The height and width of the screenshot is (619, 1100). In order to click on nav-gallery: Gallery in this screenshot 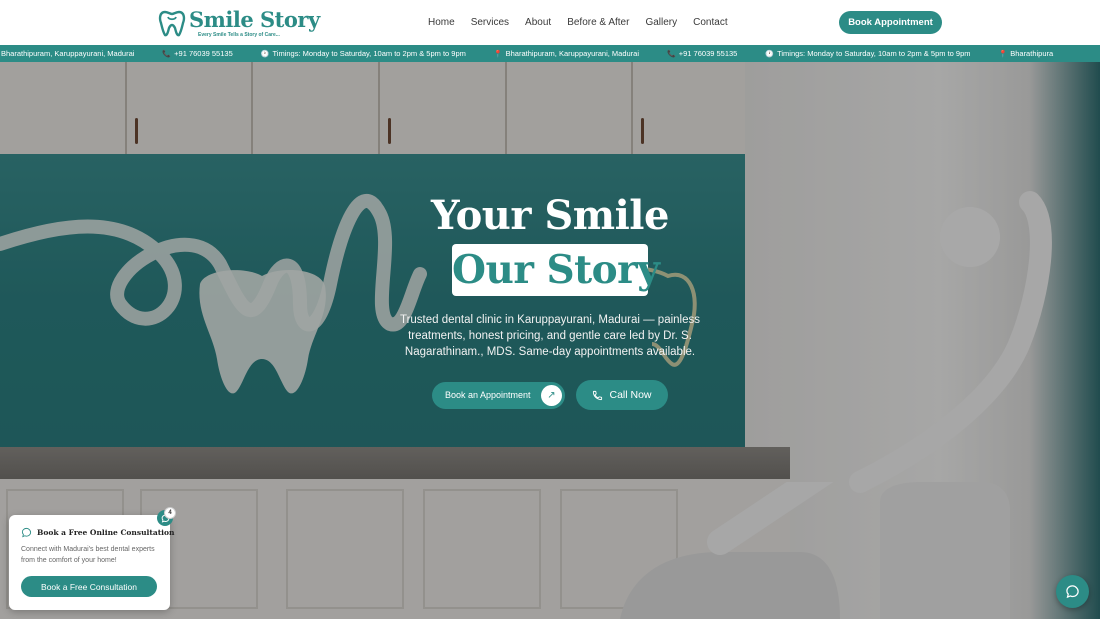, I will do `click(661, 22)`.